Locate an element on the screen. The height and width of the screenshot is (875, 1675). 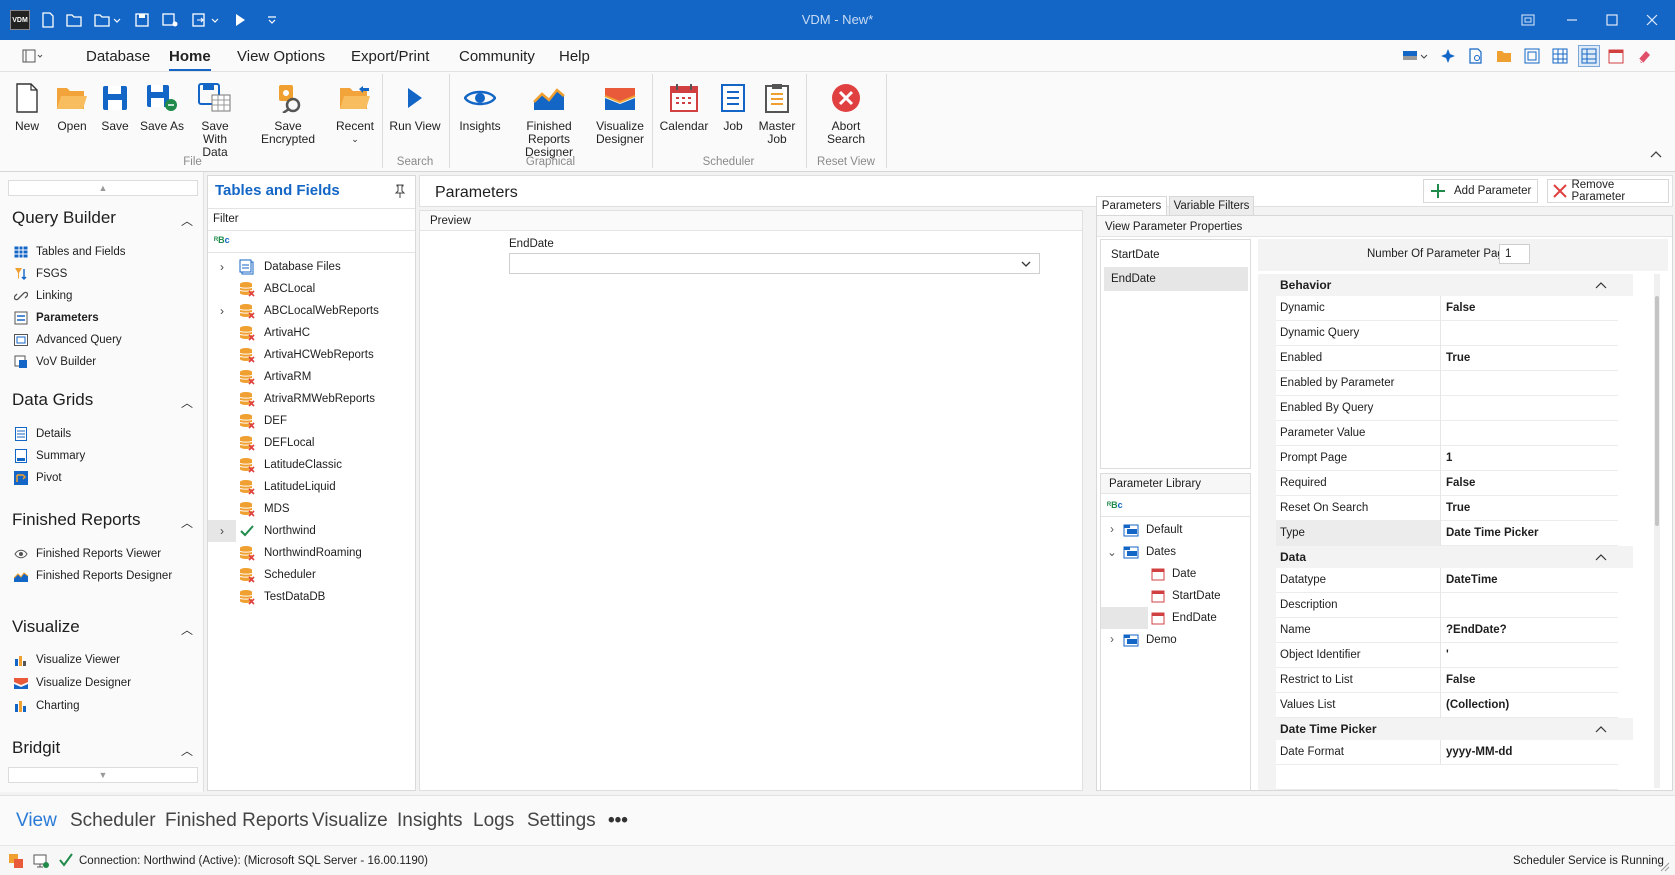
table-tree-item: › Northwind is located at coordinates (311, 531).